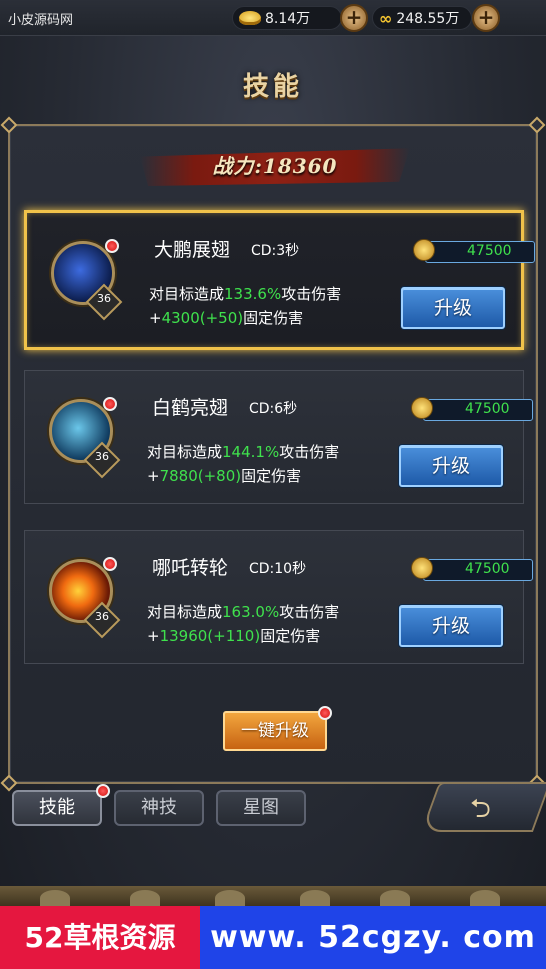 The image size is (546, 969). What do you see at coordinates (273, 409) in the screenshot?
I see `skill-cooldown: CD:6秒` at bounding box center [273, 409].